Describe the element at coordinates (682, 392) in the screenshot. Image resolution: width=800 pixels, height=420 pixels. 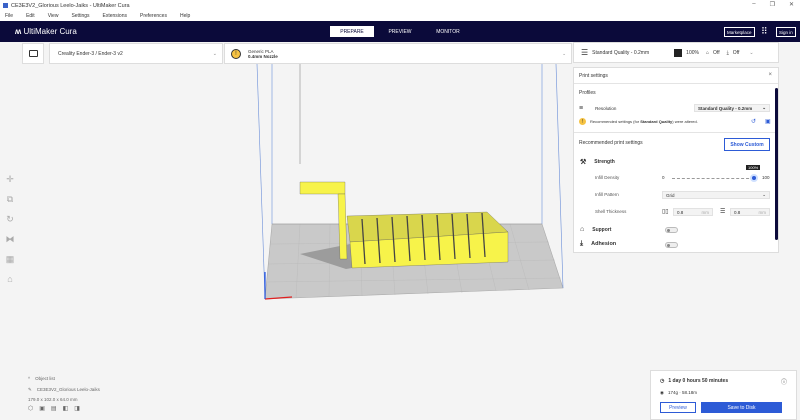
I see `material-usage: 174g · 58.18m` at that location.